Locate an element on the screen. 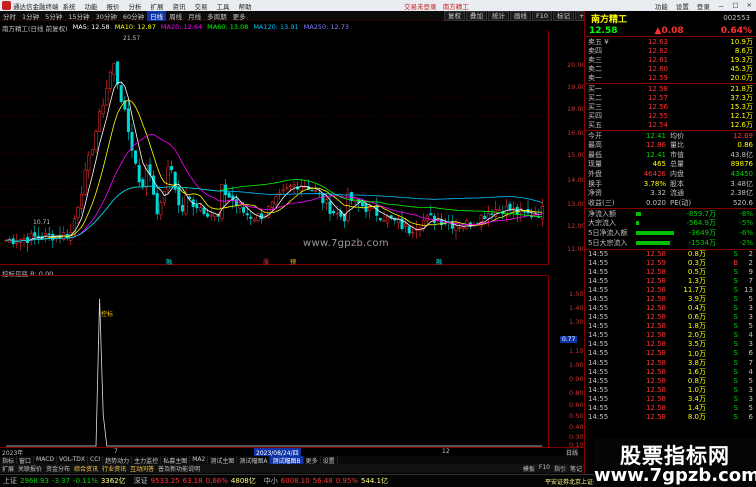  tick-count: 2 is located at coordinates (750, 254).